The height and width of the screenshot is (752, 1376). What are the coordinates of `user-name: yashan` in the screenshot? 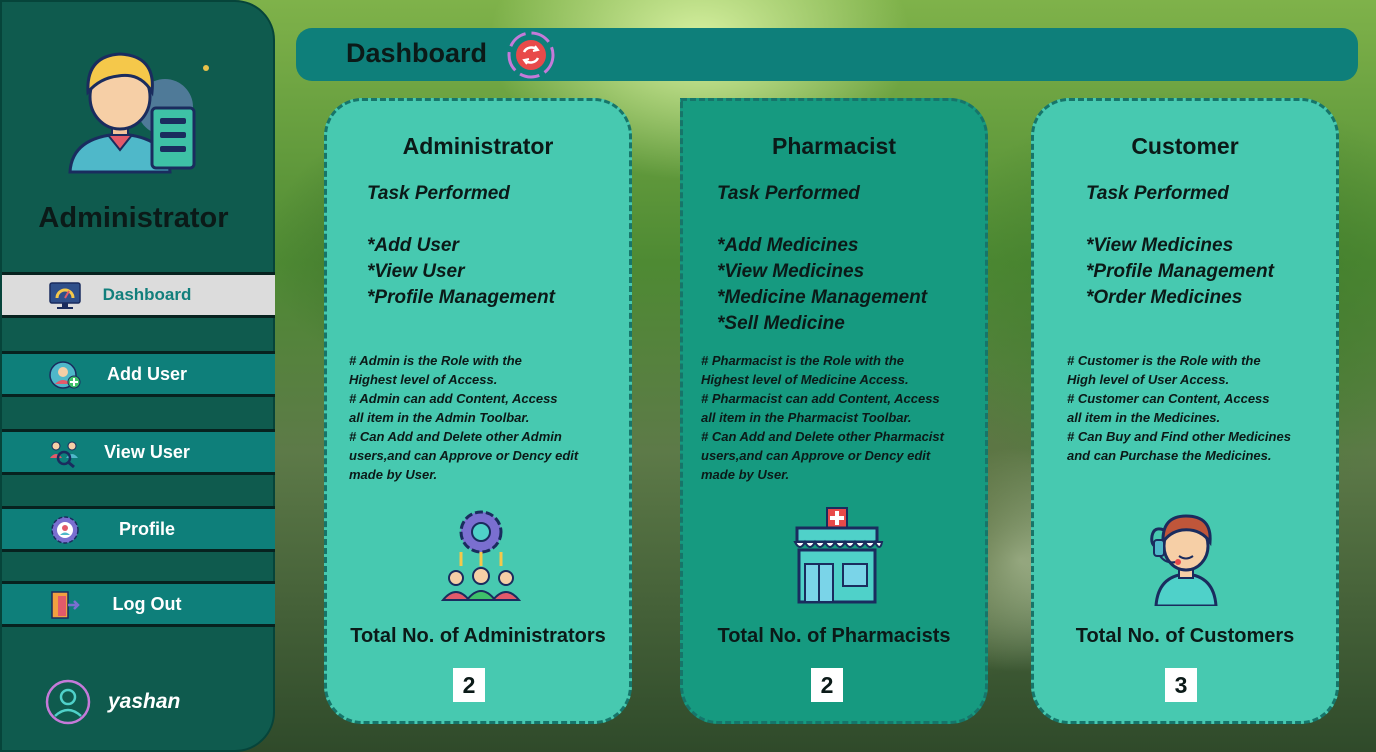 It's located at (144, 701).